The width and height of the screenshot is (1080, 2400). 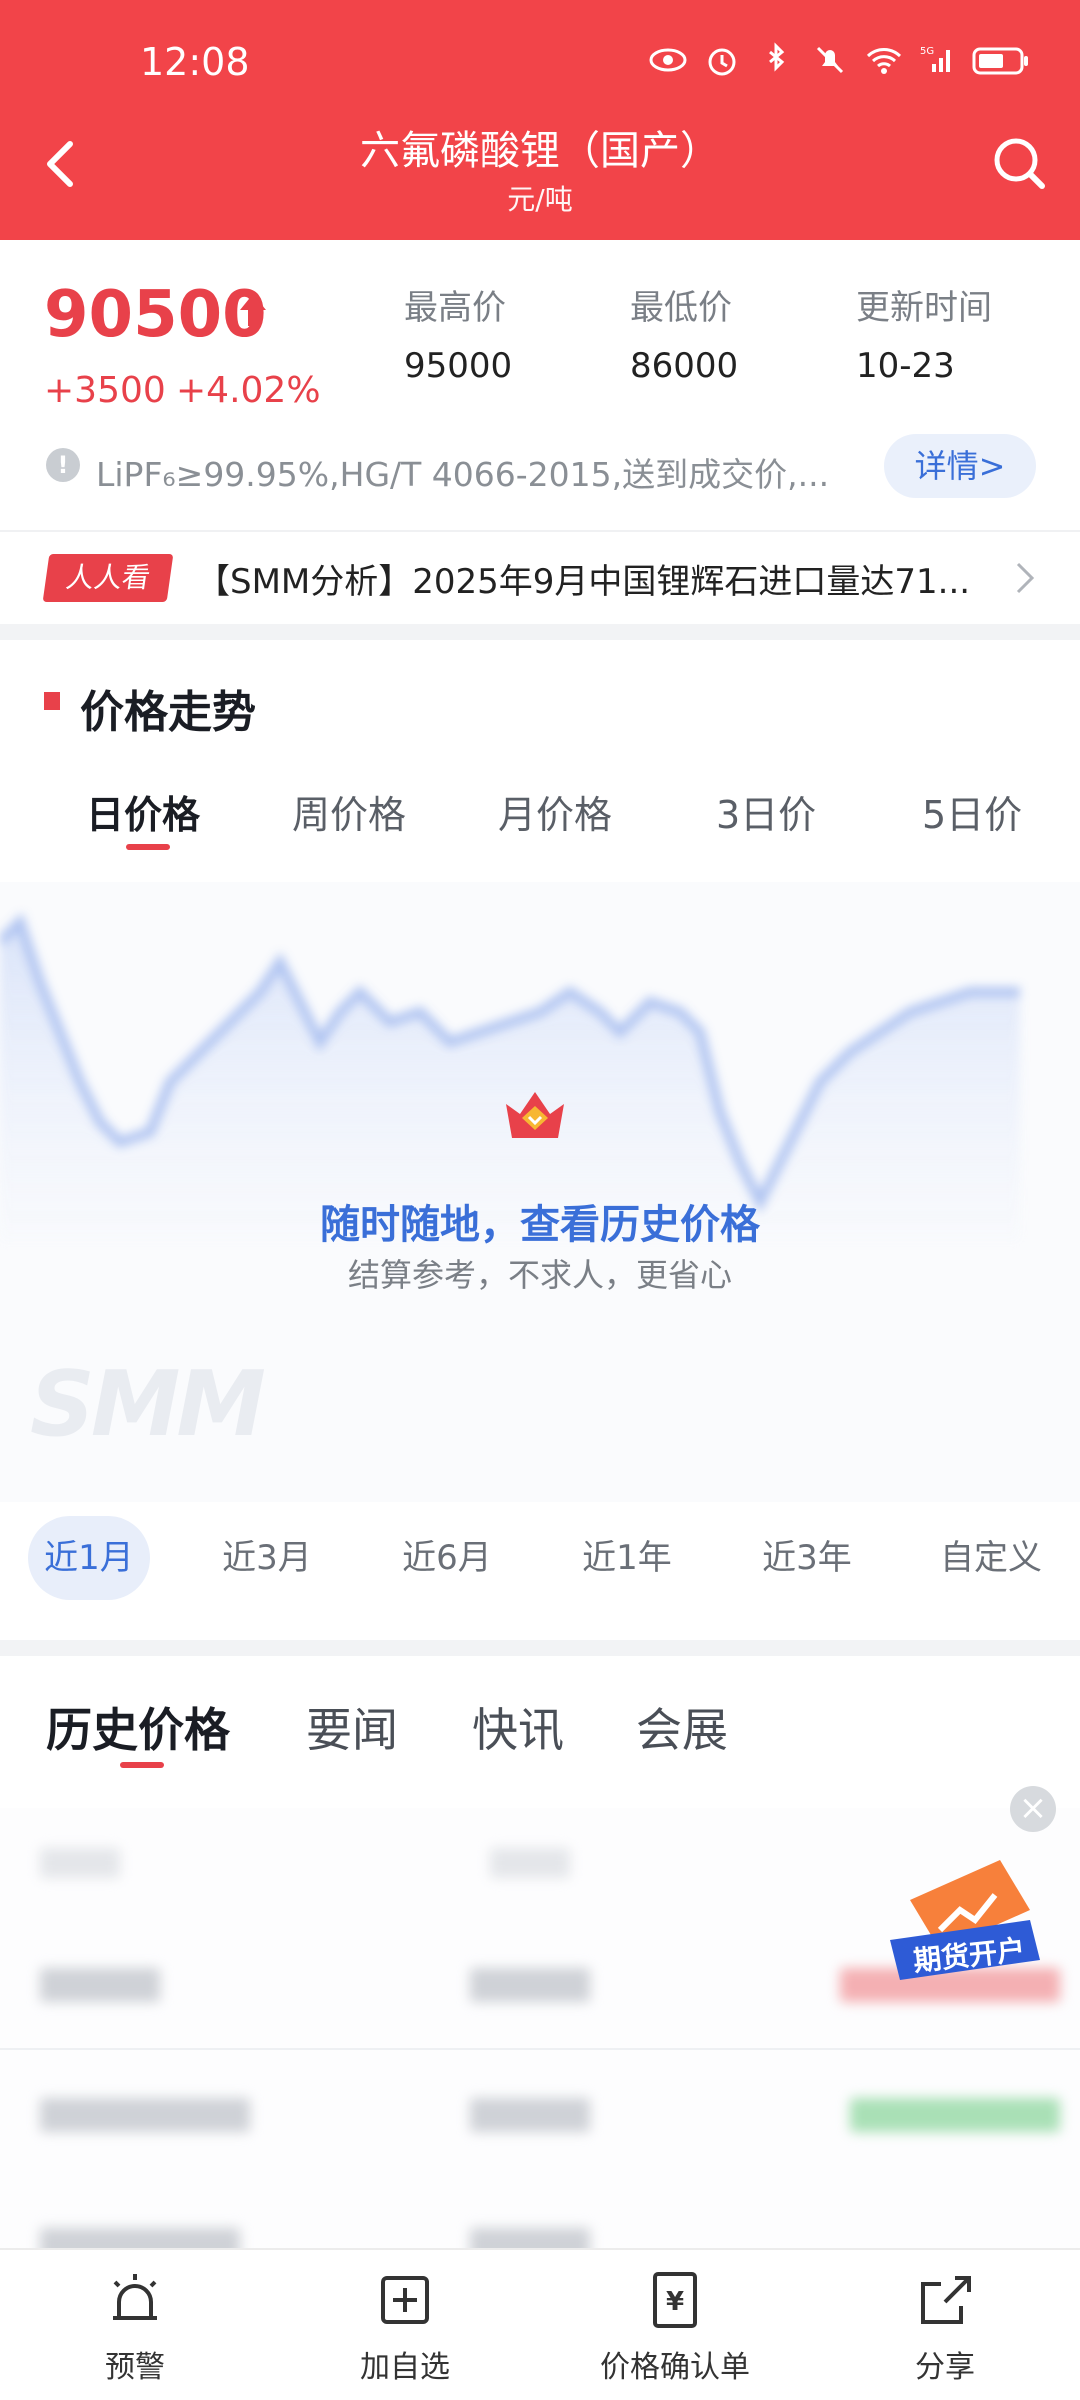 I want to click on svg-text: 5G, so click(x=927, y=51).